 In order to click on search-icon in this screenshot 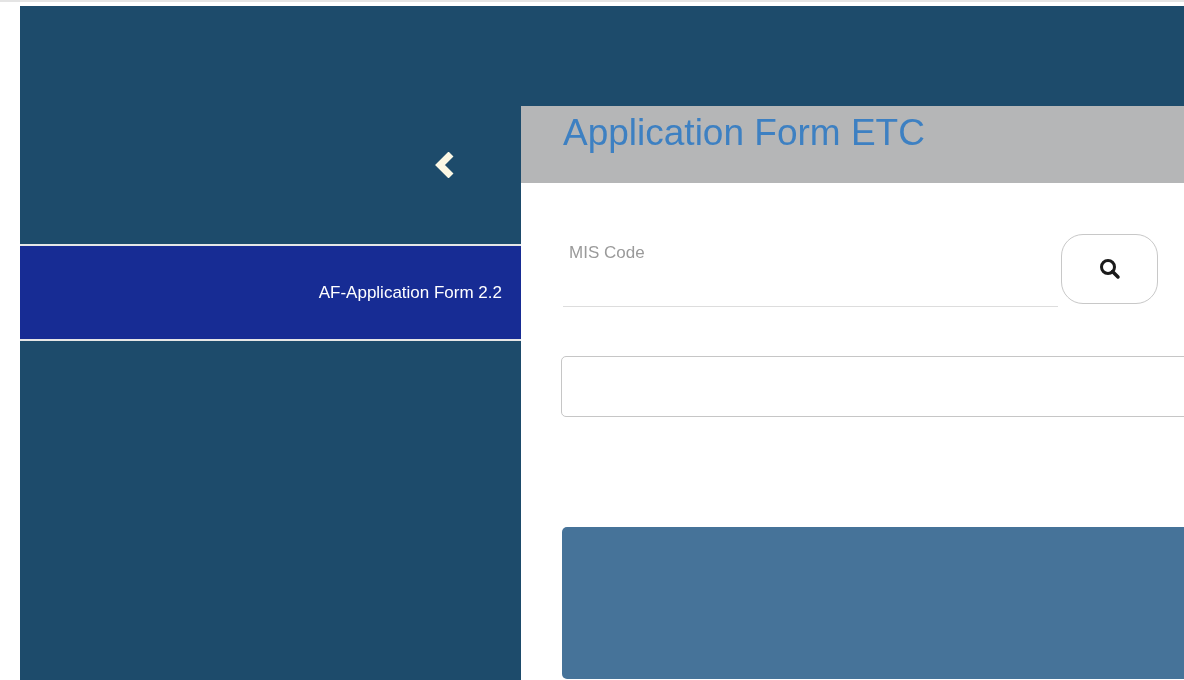, I will do `click(1109, 269)`.